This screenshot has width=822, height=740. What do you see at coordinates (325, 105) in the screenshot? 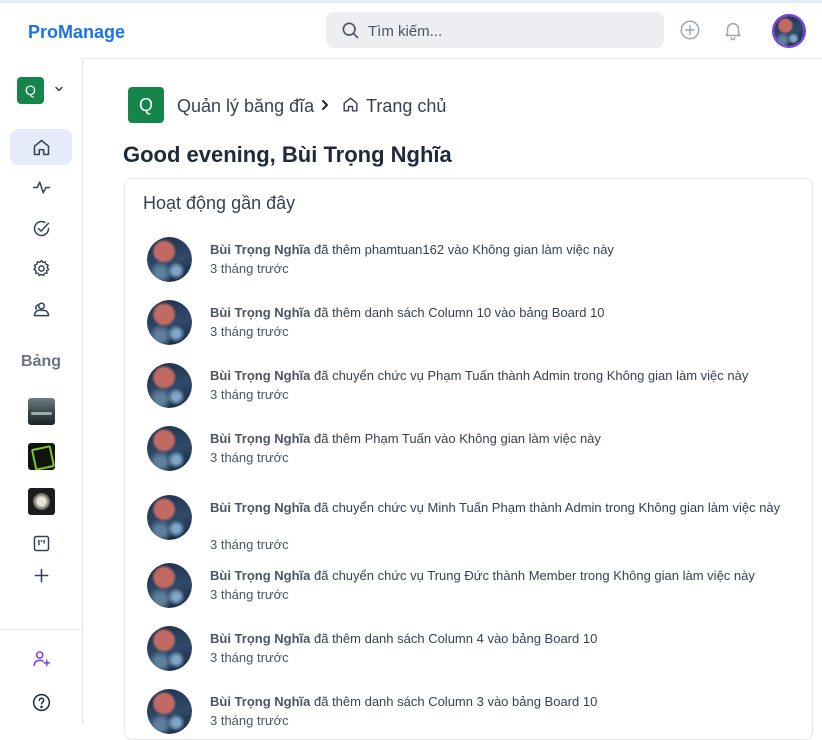
I see `chevron-right-icon` at bounding box center [325, 105].